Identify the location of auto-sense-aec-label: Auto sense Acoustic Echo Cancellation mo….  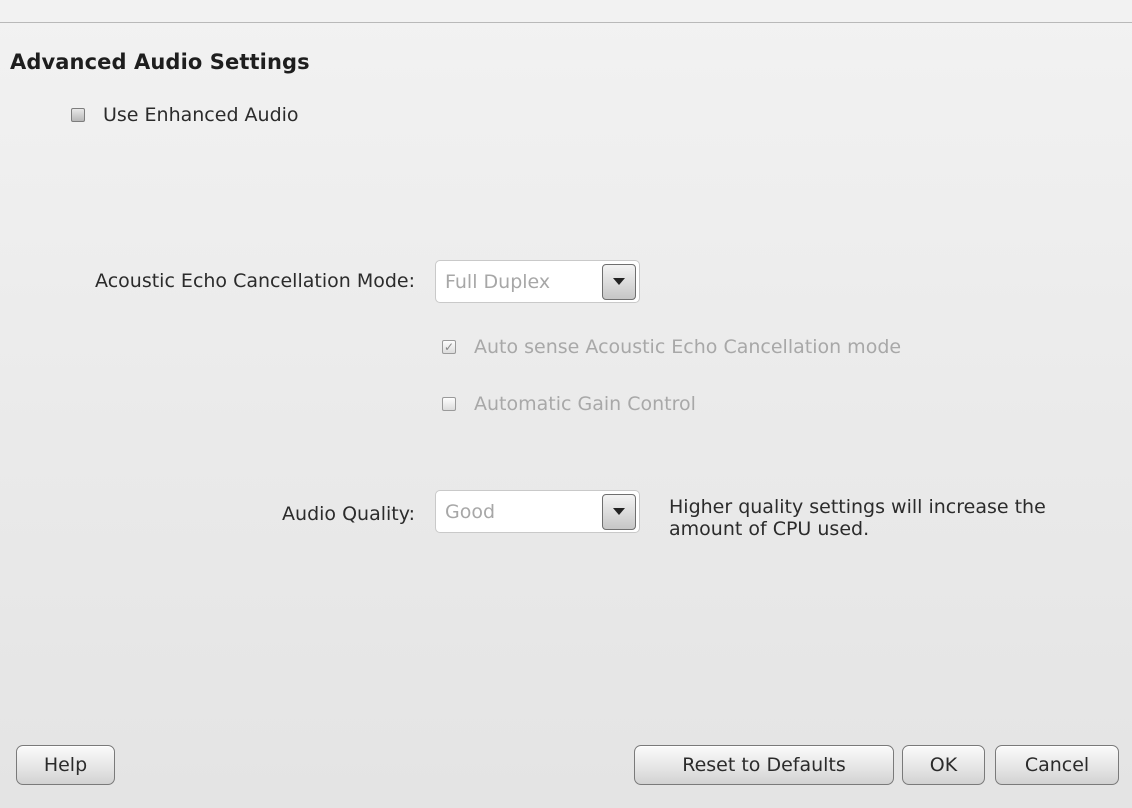
(688, 347).